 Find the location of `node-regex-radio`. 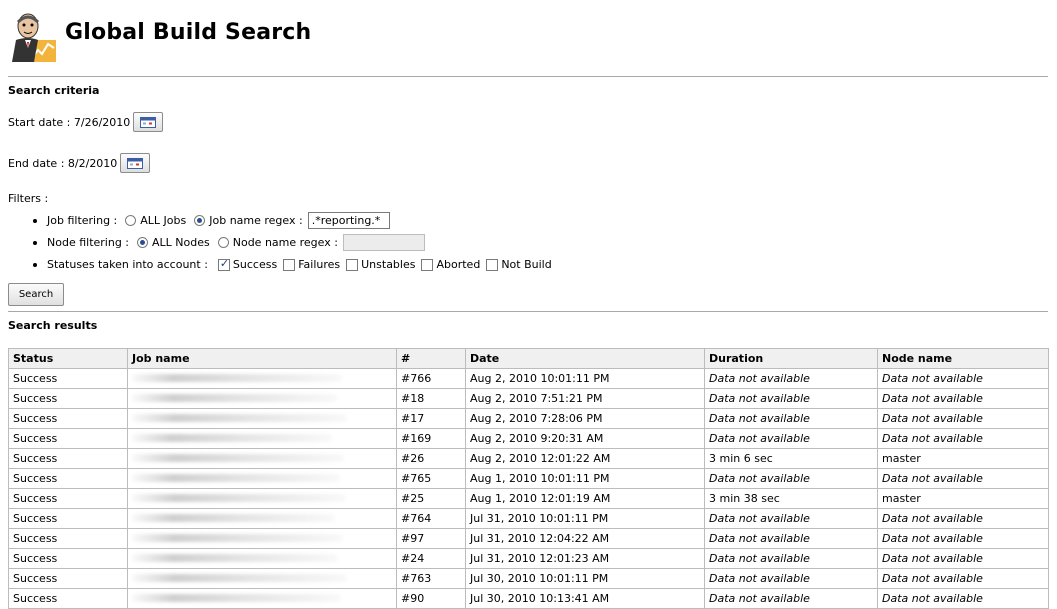

node-regex-radio is located at coordinates (223, 242).